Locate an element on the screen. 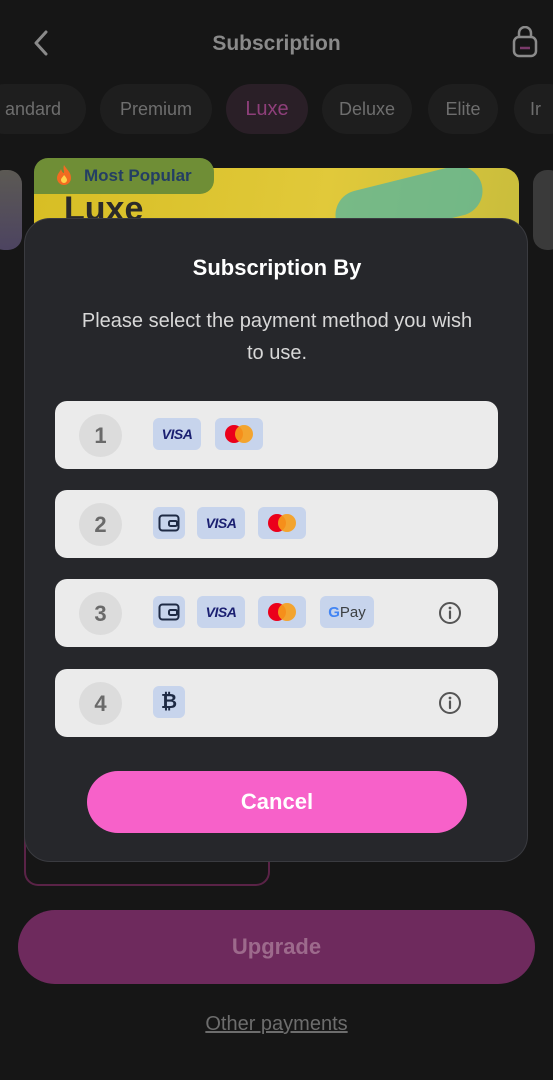  shopping-bag-icon is located at coordinates (525, 41).